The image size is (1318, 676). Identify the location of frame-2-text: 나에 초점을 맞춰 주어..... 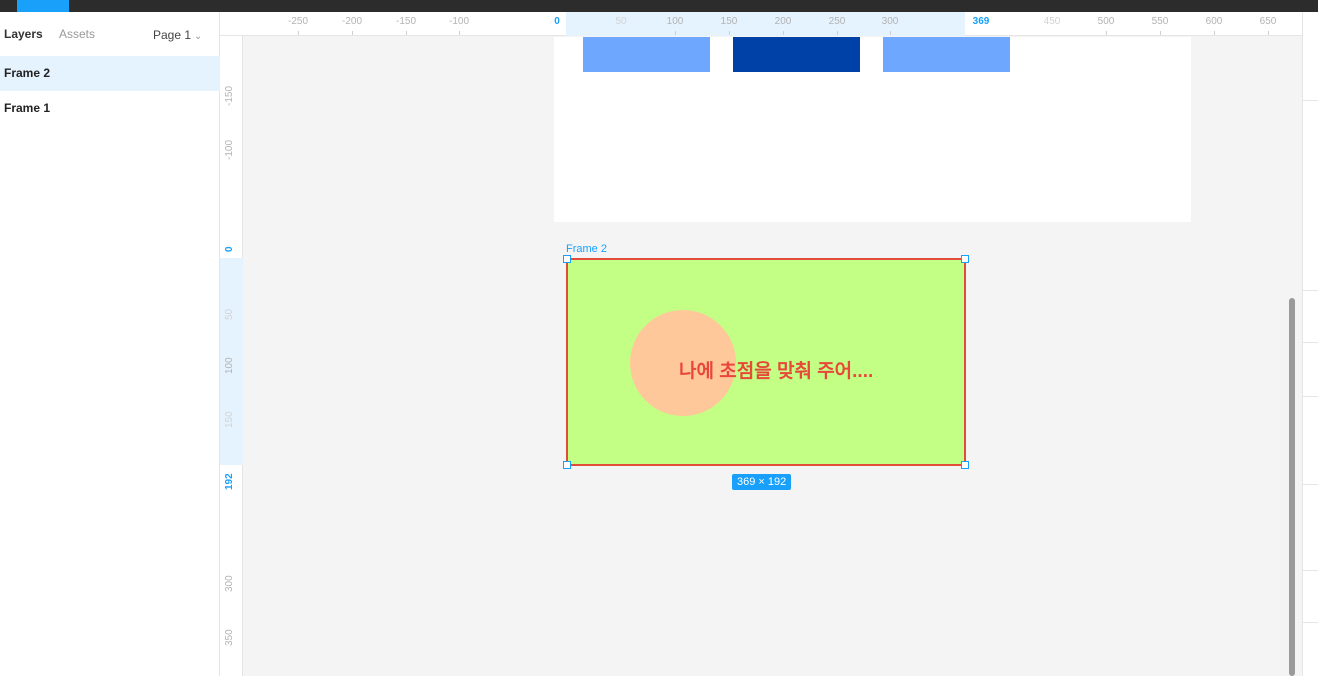
(776, 369).